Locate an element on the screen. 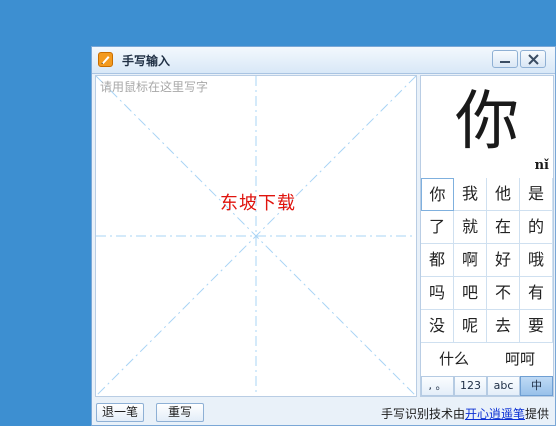 Image resolution: width=556 pixels, height=426 pixels. candidate-cell: 都 is located at coordinates (437, 260).